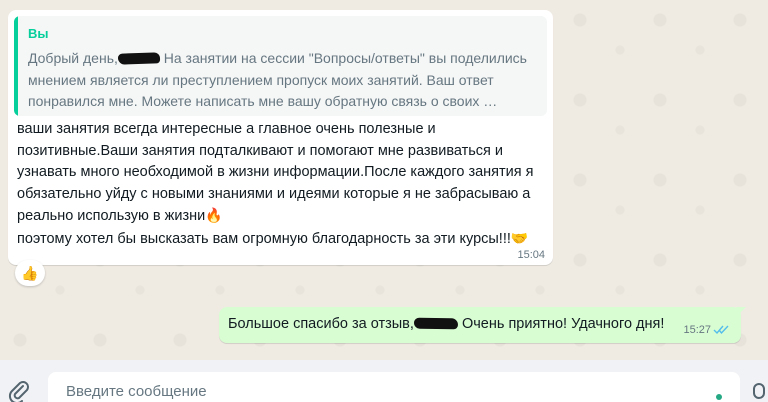 This screenshot has height=402, width=768. Describe the element at coordinates (719, 397) in the screenshot. I see `status-dot` at that location.